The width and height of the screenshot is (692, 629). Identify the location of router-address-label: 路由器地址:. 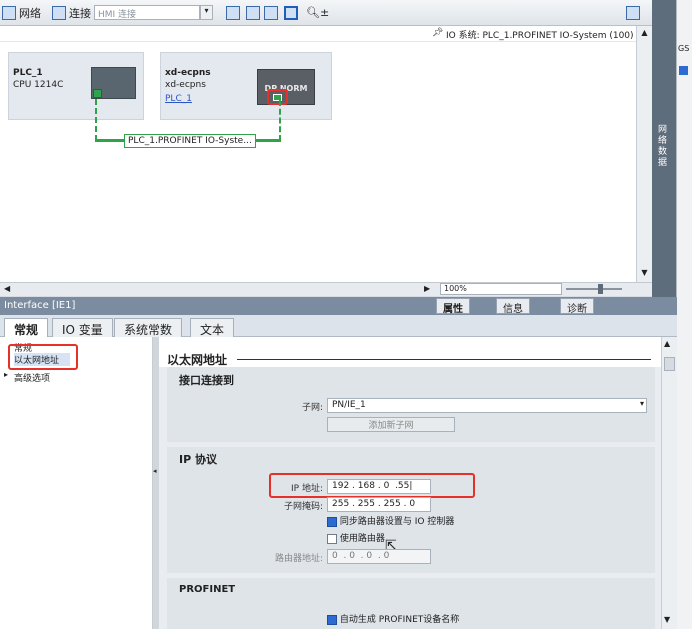
(298, 559).